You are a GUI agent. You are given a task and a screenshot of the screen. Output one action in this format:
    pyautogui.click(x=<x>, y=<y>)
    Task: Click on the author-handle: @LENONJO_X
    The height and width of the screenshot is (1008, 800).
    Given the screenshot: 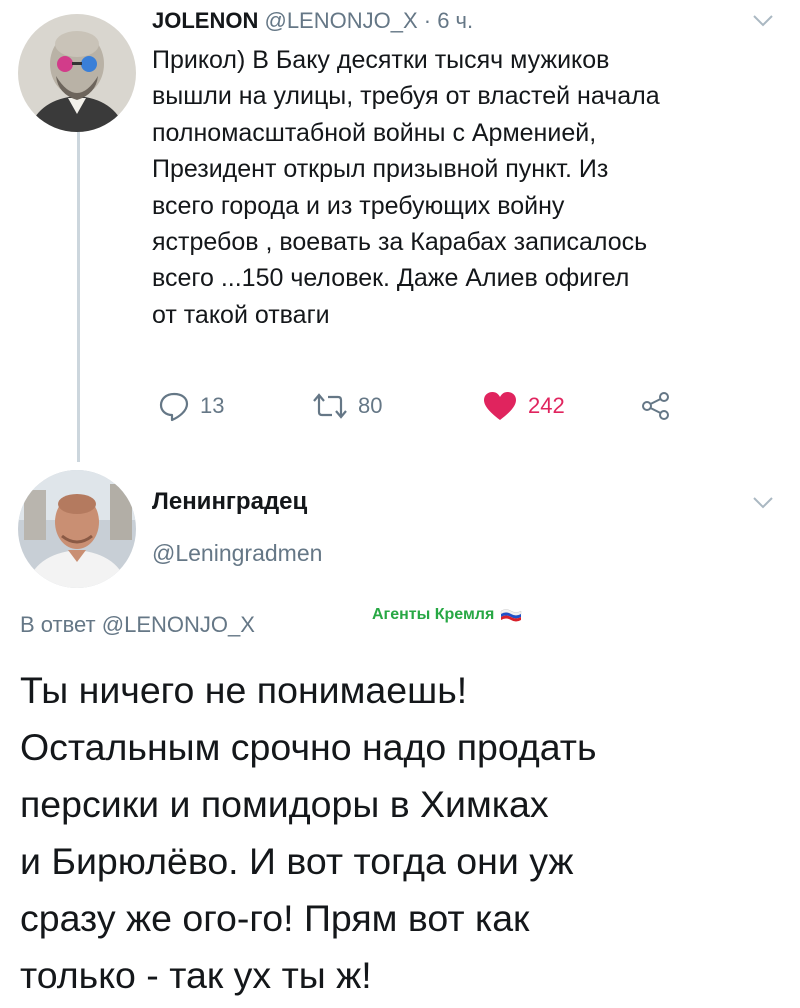 What is the action you would take?
    pyautogui.click(x=340, y=20)
    